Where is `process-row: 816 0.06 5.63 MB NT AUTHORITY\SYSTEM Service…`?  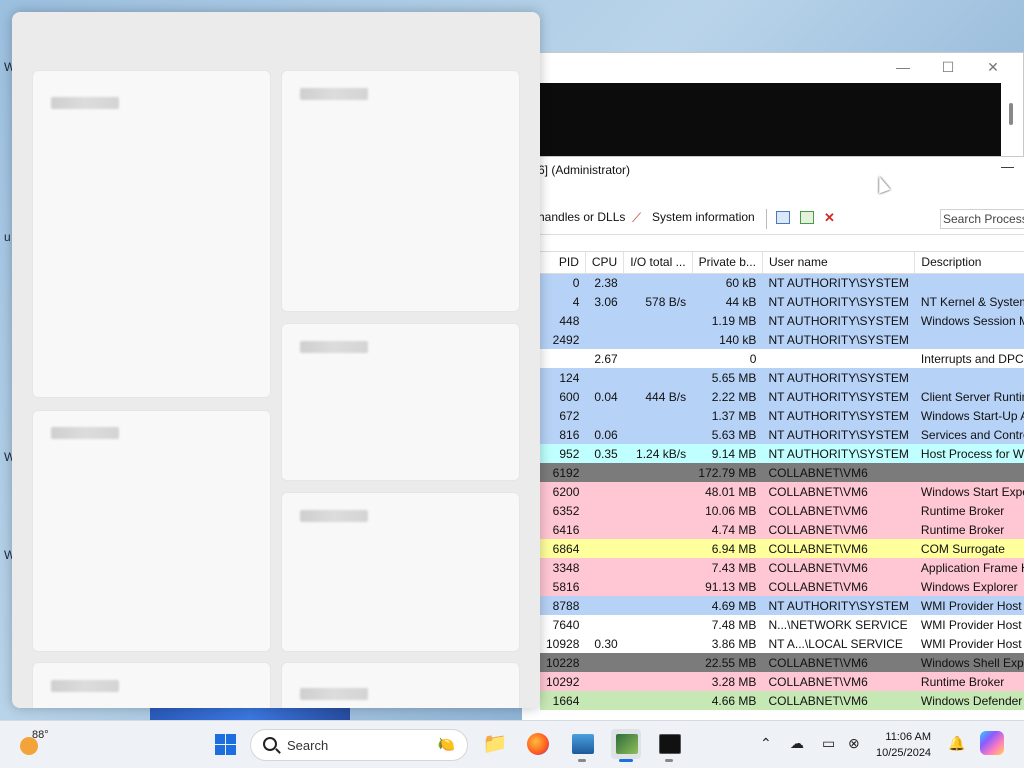
process-row: 816 0.06 5.63 MB NT AUTHORITY\SYSTEM Service… is located at coordinates (782, 434).